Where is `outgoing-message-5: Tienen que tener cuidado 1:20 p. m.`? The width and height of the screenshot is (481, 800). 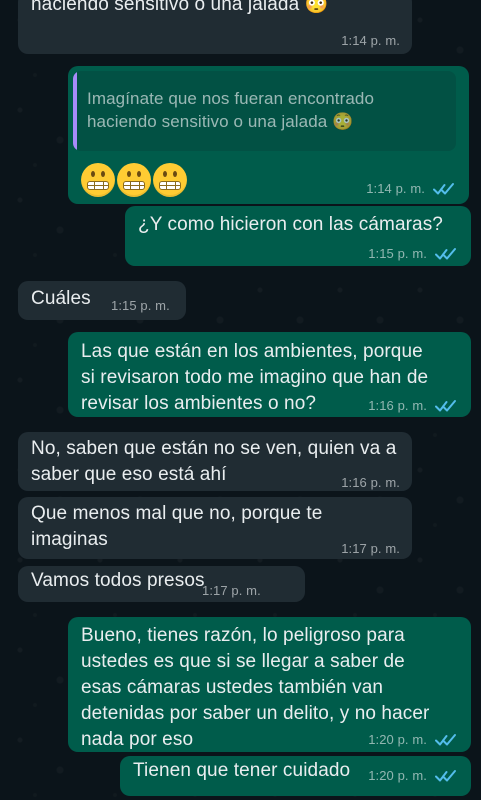
outgoing-message-5: Tienen que tener cuidado 1:20 p. m. is located at coordinates (295, 776).